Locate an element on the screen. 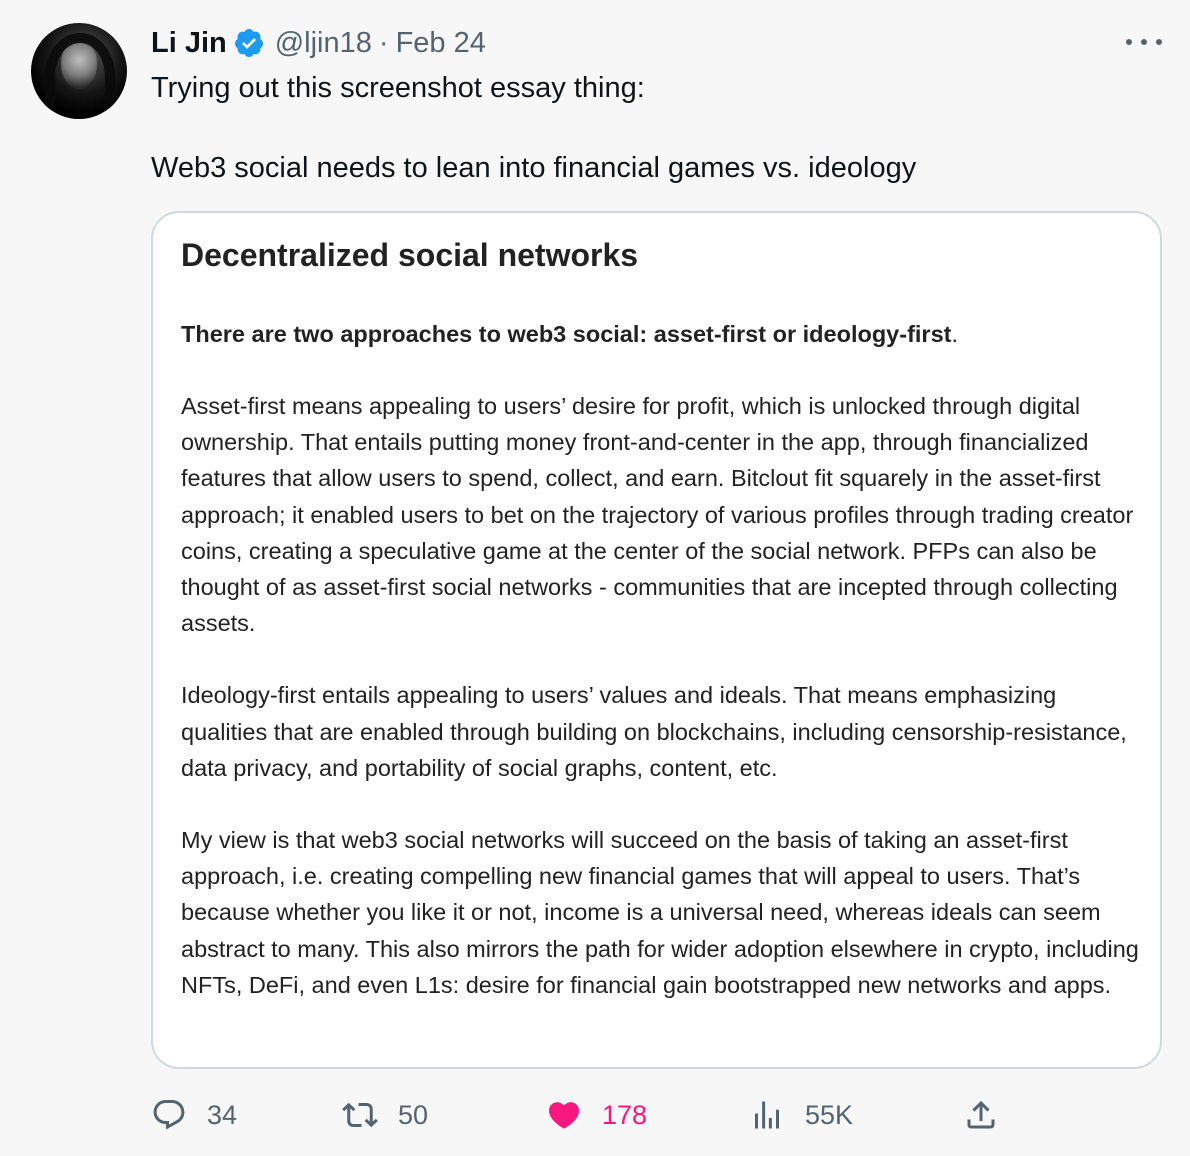 This screenshot has width=1190, height=1156. like-button: 178 is located at coordinates (596, 1115).